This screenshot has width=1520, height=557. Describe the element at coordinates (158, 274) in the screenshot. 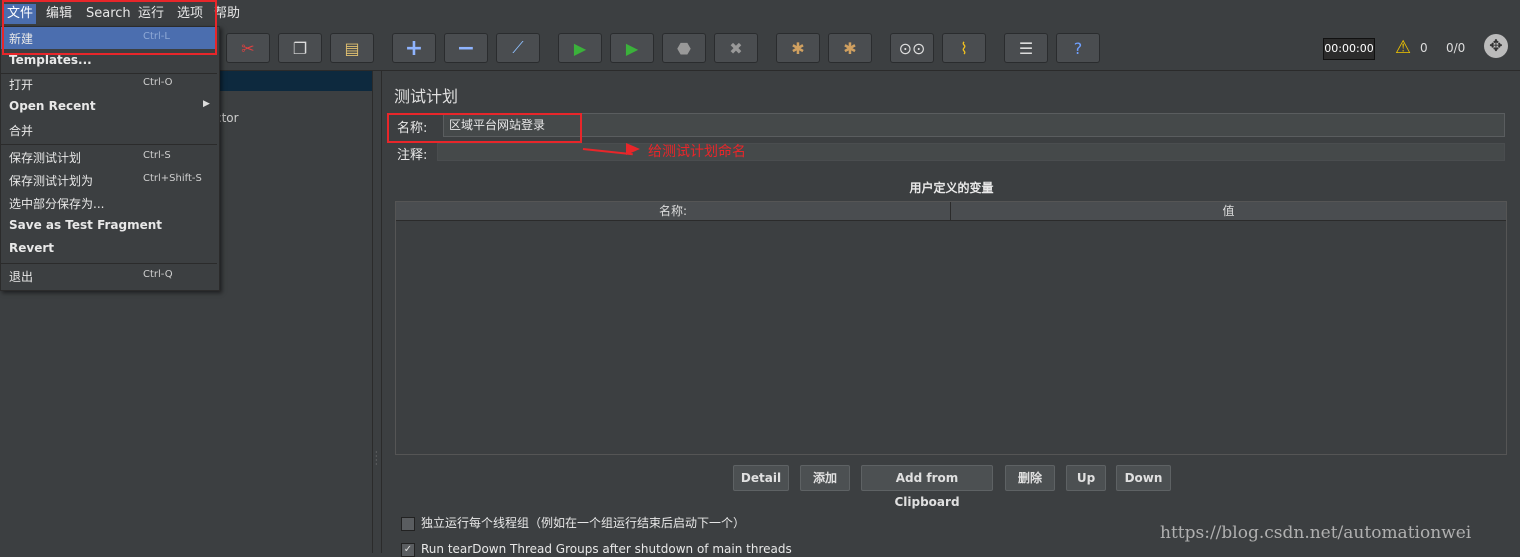

I see `menu-item-exit-shortcut: Ctrl-Q` at that location.